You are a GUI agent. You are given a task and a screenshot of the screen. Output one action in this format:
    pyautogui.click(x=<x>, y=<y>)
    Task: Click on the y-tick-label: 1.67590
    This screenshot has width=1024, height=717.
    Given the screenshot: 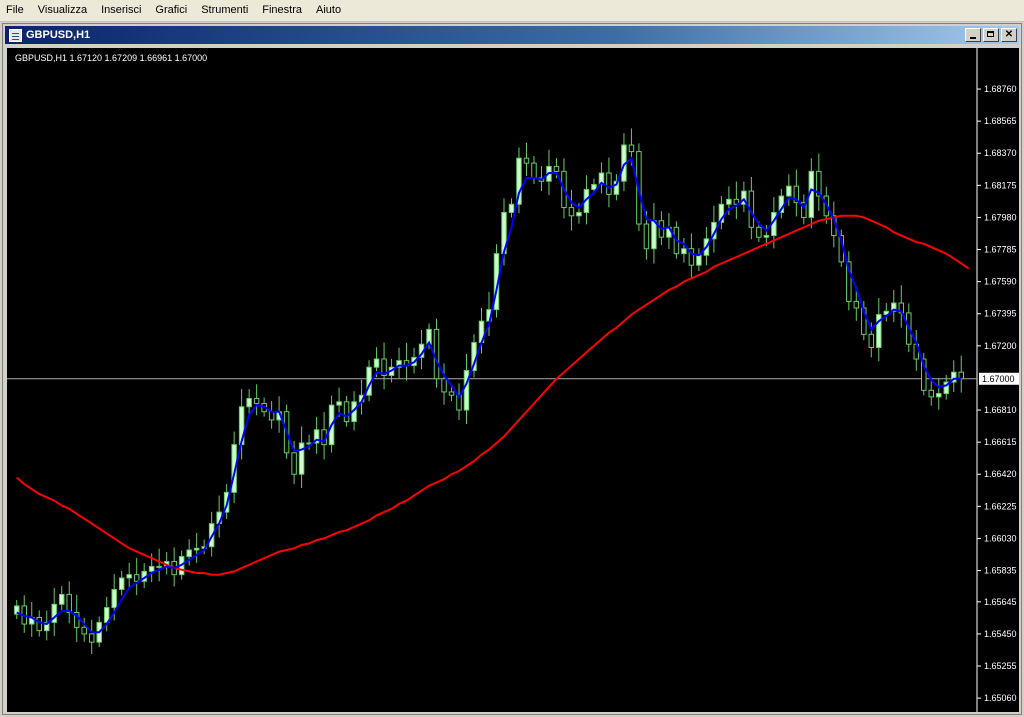 What is the action you would take?
    pyautogui.click(x=1000, y=282)
    